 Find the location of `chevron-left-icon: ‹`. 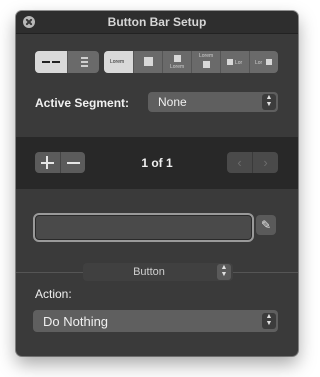

chevron-left-icon: ‹ is located at coordinates (239, 162).